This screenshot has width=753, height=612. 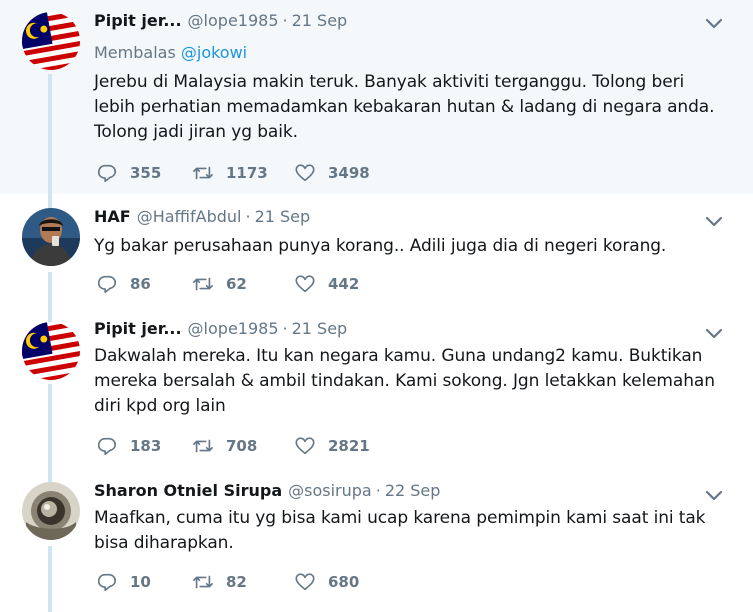 What do you see at coordinates (413, 491) in the screenshot?
I see `timestamp: 22 Sep` at bounding box center [413, 491].